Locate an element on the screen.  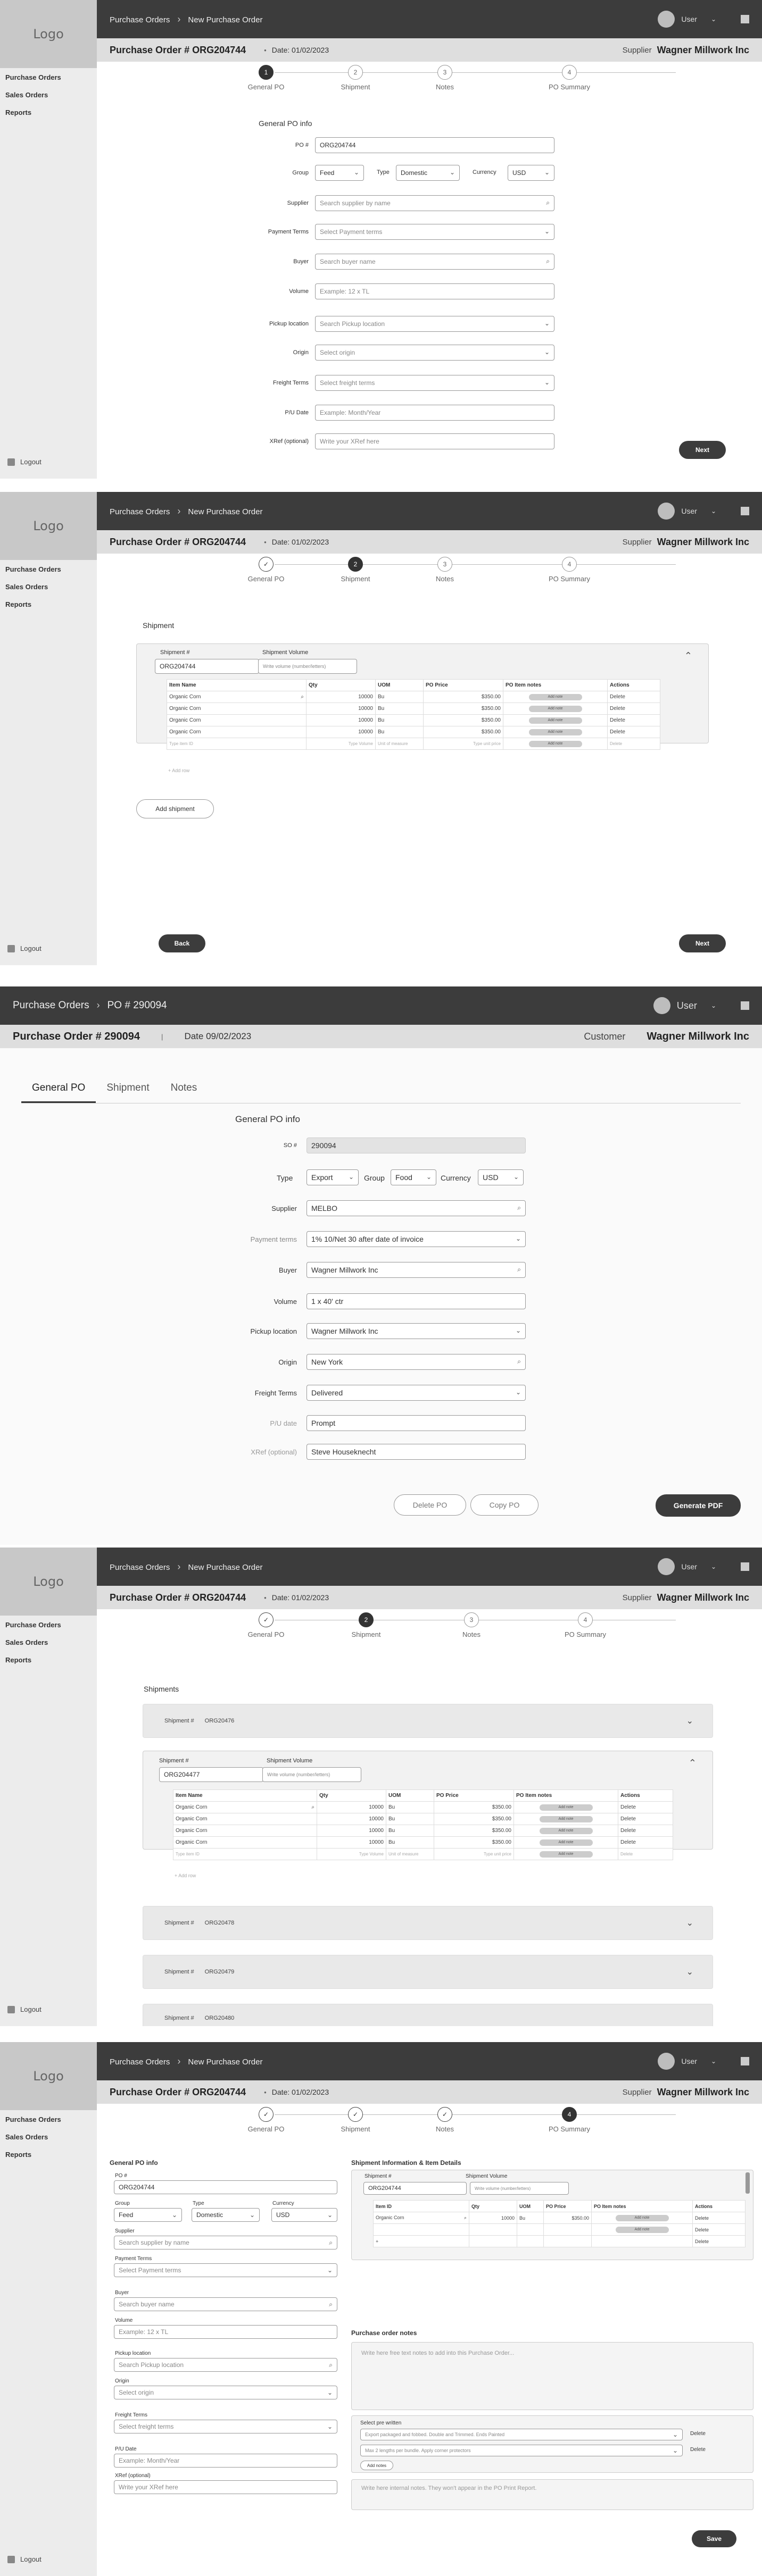
save-button: Save is located at coordinates (714, 2538).